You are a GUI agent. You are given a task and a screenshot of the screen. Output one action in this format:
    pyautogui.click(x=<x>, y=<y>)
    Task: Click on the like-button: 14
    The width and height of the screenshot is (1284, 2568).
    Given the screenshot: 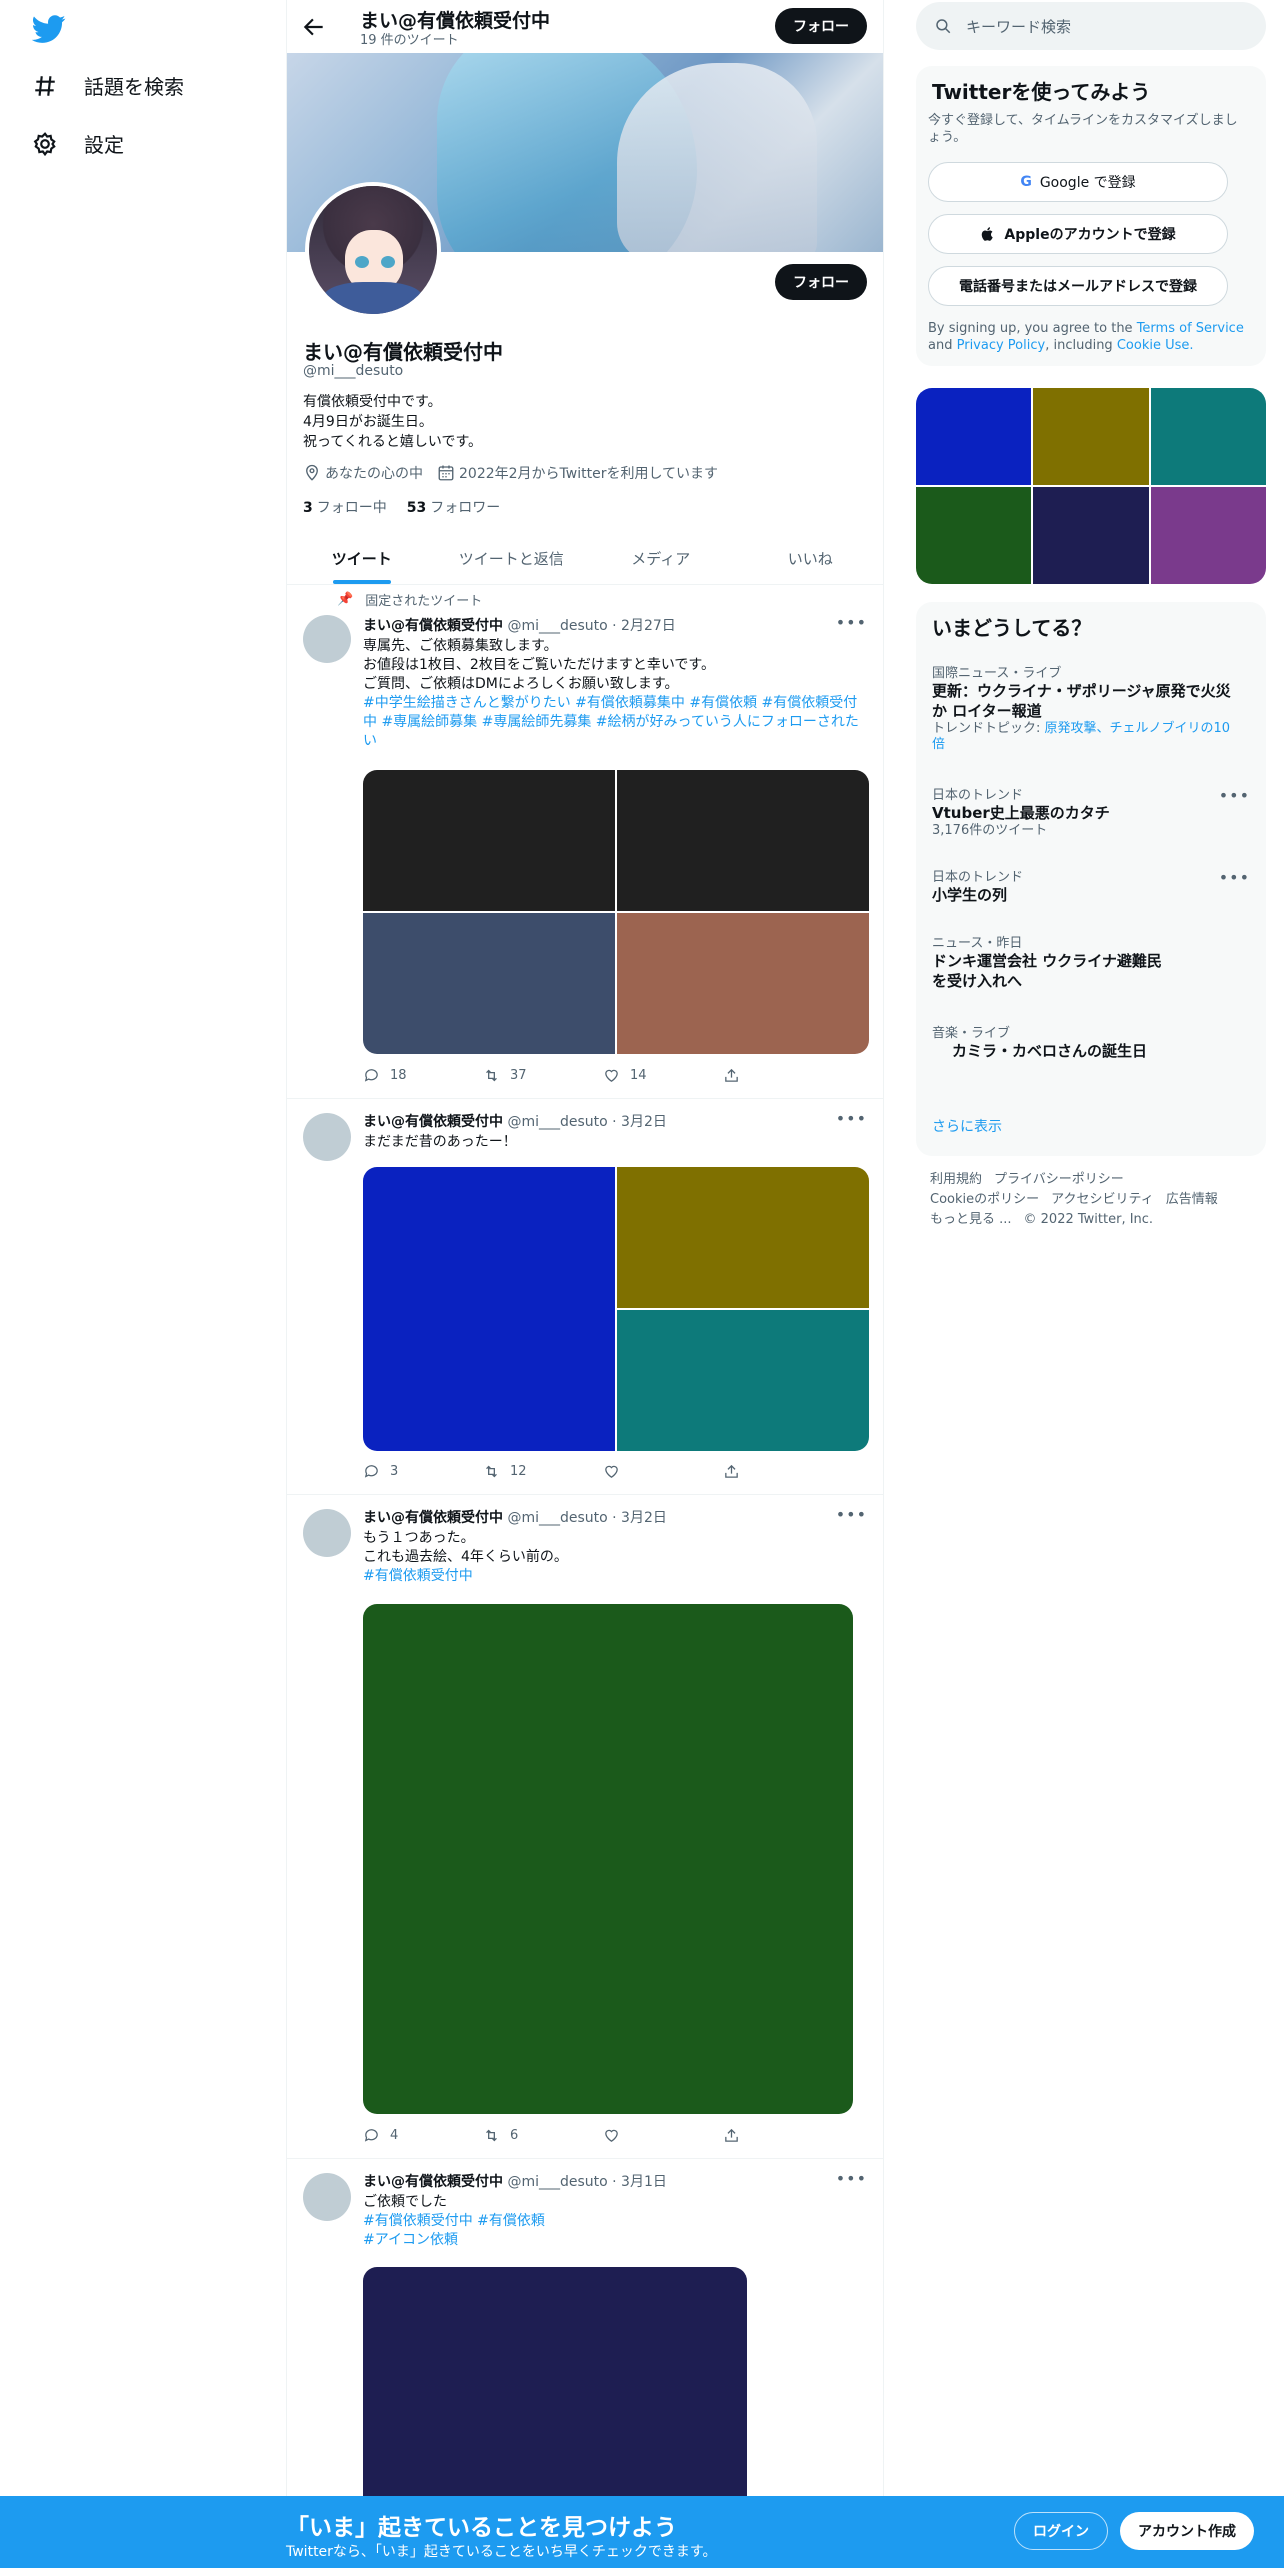 What is the action you would take?
    pyautogui.click(x=633, y=1075)
    